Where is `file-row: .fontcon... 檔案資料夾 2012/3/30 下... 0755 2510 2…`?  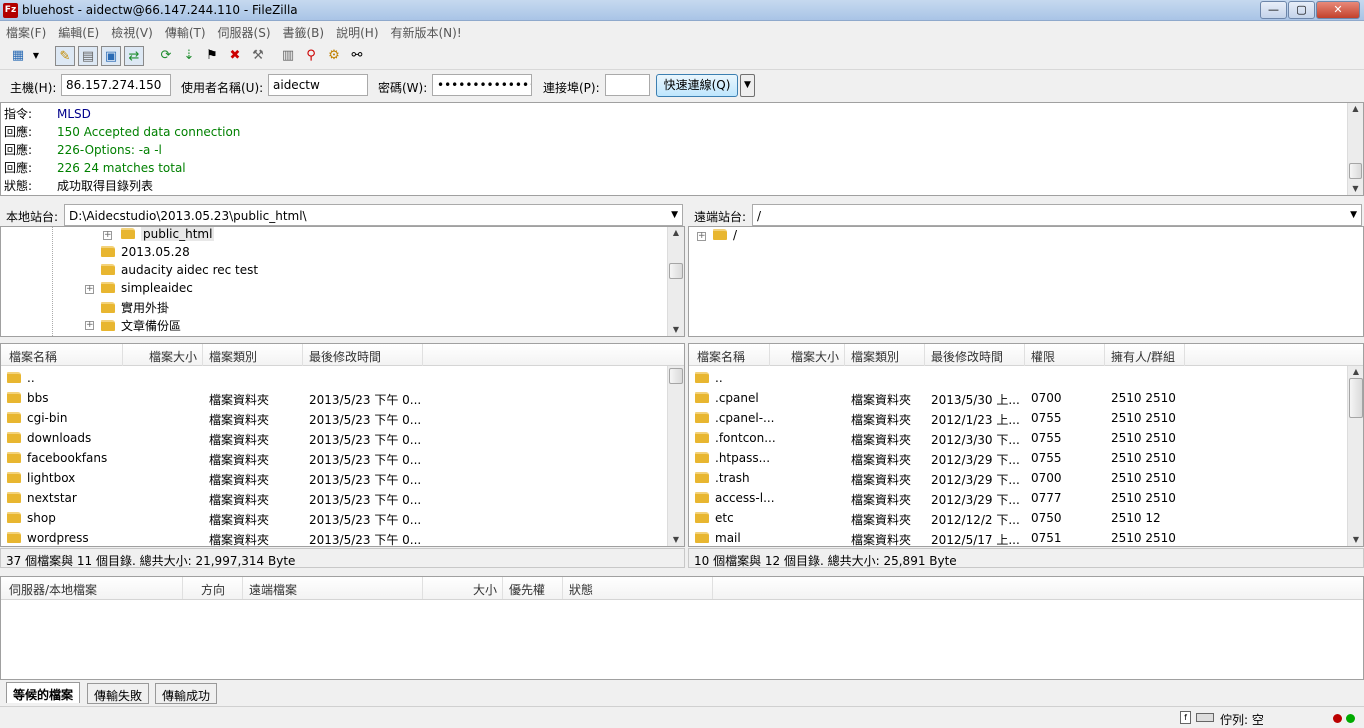
file-row: .fontcon... 檔案資料夾 2012/3/30 下... 0755 2510 2… is located at coordinates (1026, 438).